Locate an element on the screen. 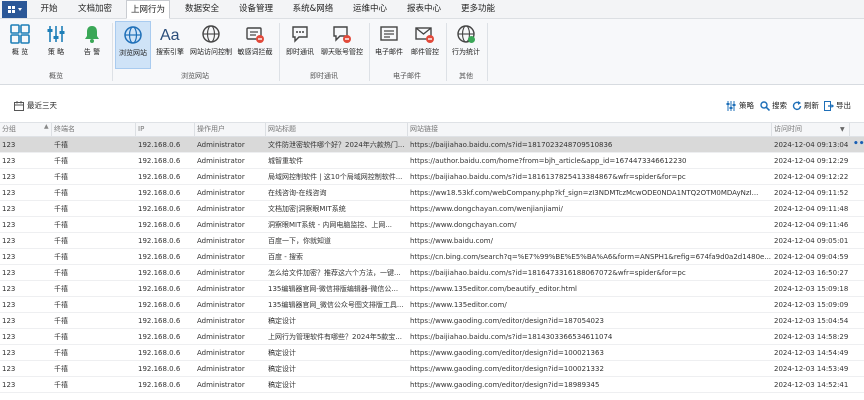  overview-button: 概 览 is located at coordinates (20, 45).